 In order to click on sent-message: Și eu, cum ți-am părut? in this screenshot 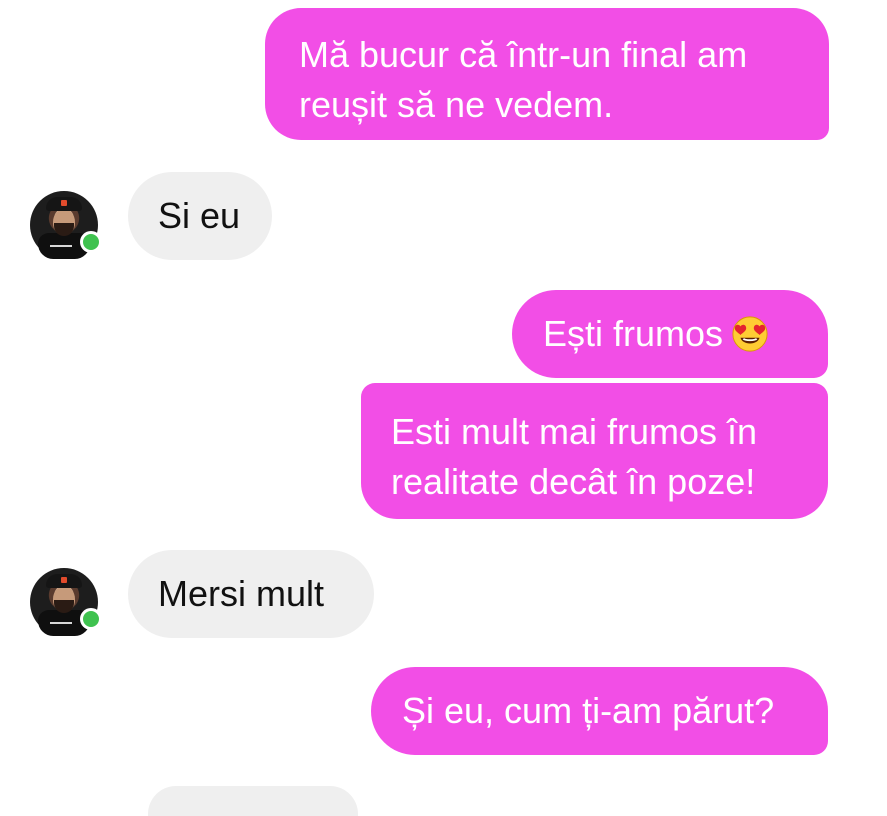, I will do `click(599, 711)`.